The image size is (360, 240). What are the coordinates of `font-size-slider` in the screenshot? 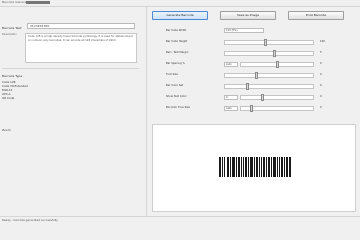 It's located at (269, 75).